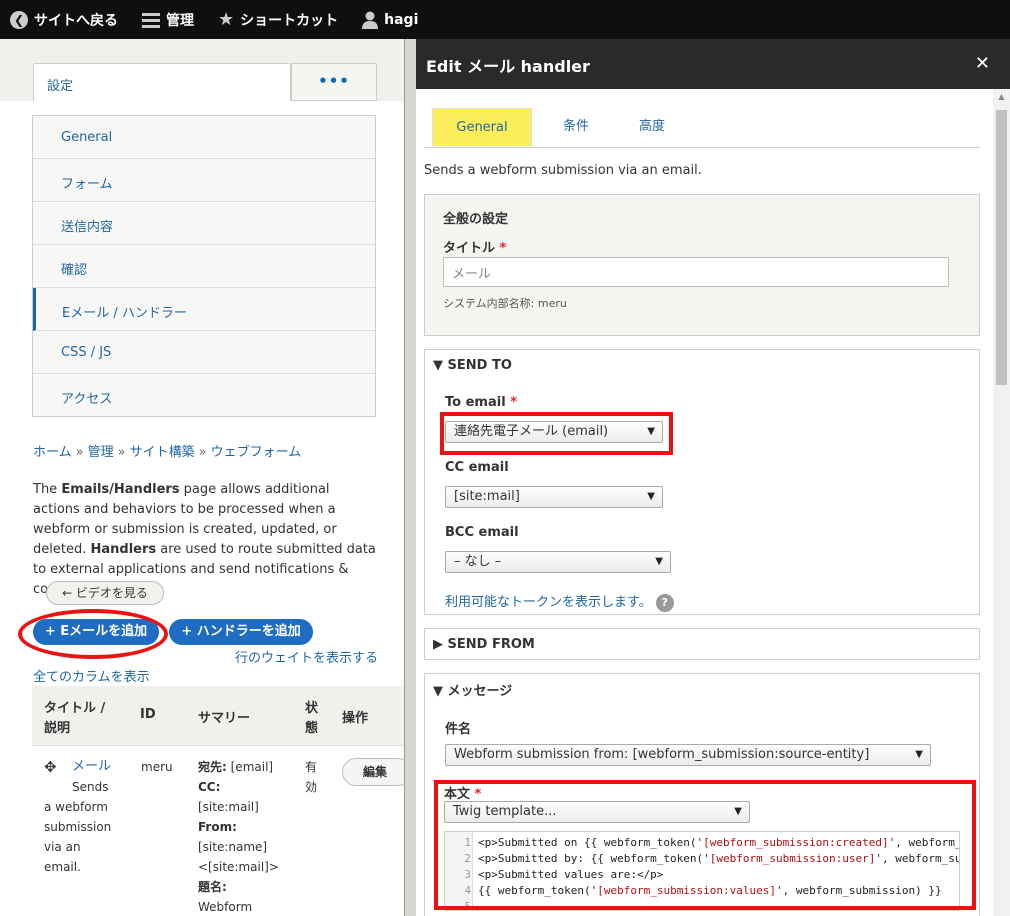 Image resolution: width=1010 pixels, height=916 pixels. Describe the element at coordinates (576, 127) in the screenshot. I see `tab-conditions: 条件` at that location.